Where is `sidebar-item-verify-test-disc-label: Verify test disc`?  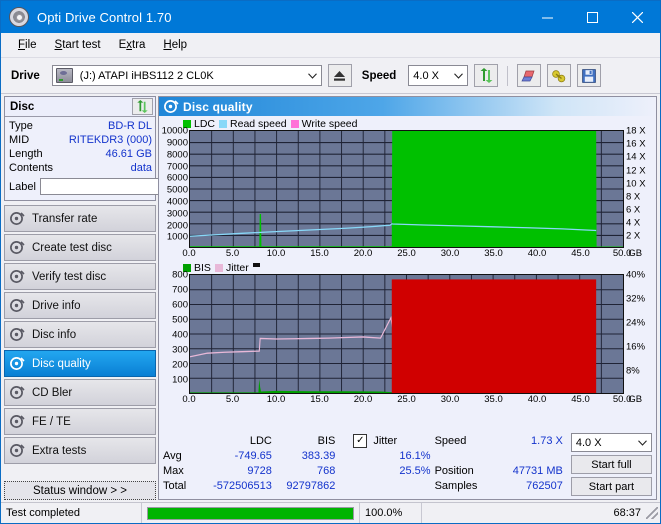 sidebar-item-verify-test-disc-label: Verify test disc is located at coordinates (69, 276).